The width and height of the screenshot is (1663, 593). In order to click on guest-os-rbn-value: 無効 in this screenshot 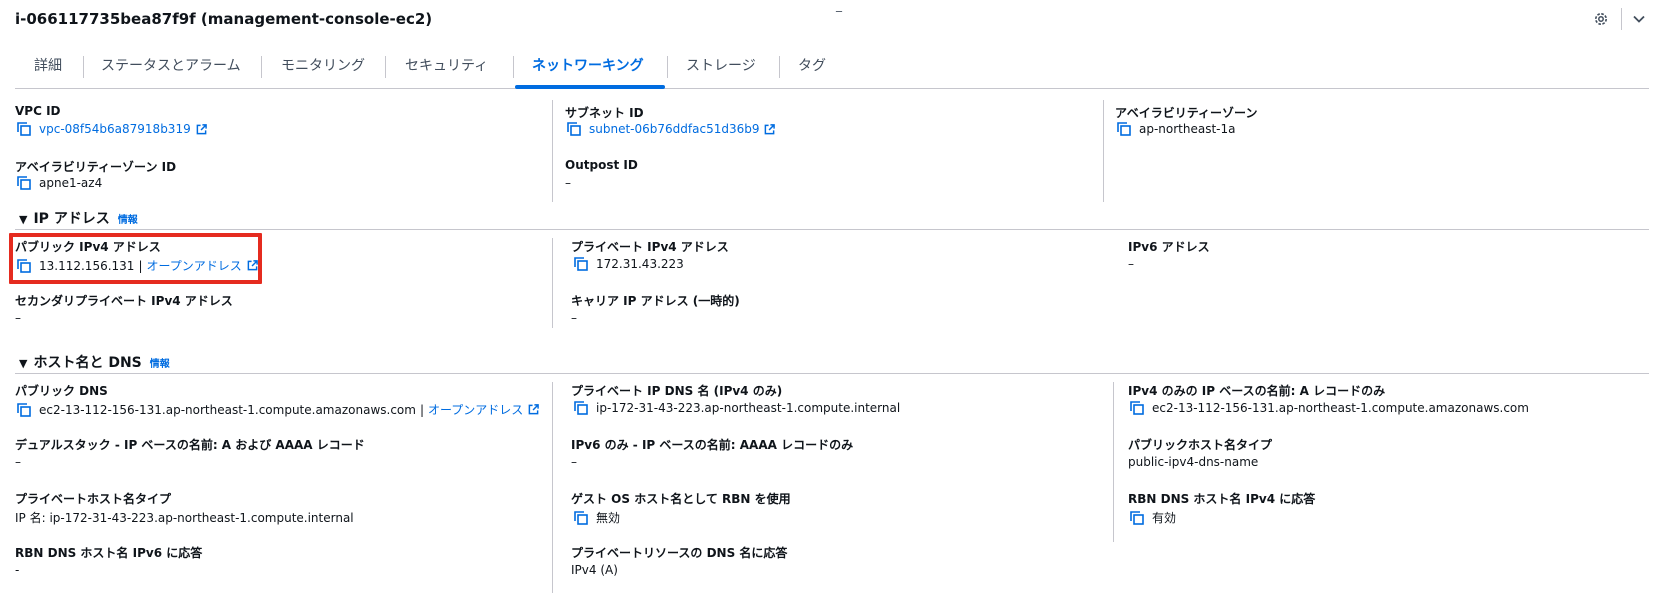, I will do `click(597, 517)`.